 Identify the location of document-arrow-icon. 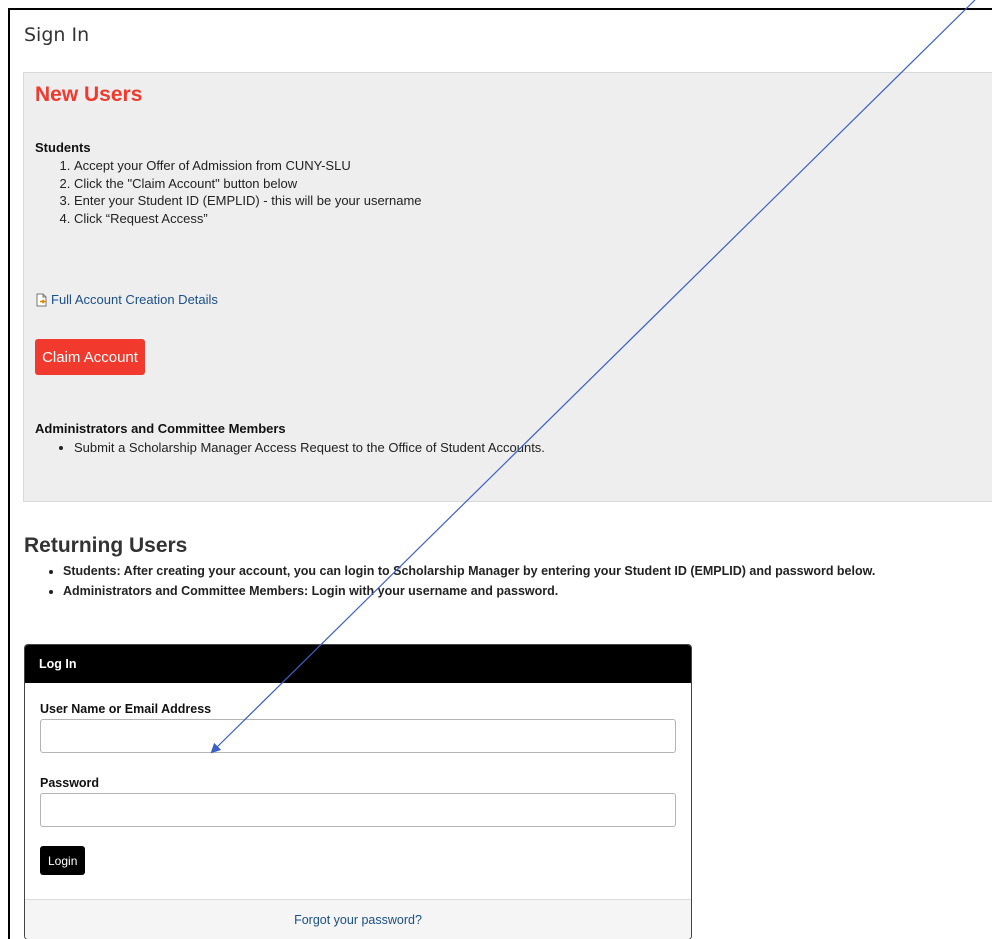
(42, 300).